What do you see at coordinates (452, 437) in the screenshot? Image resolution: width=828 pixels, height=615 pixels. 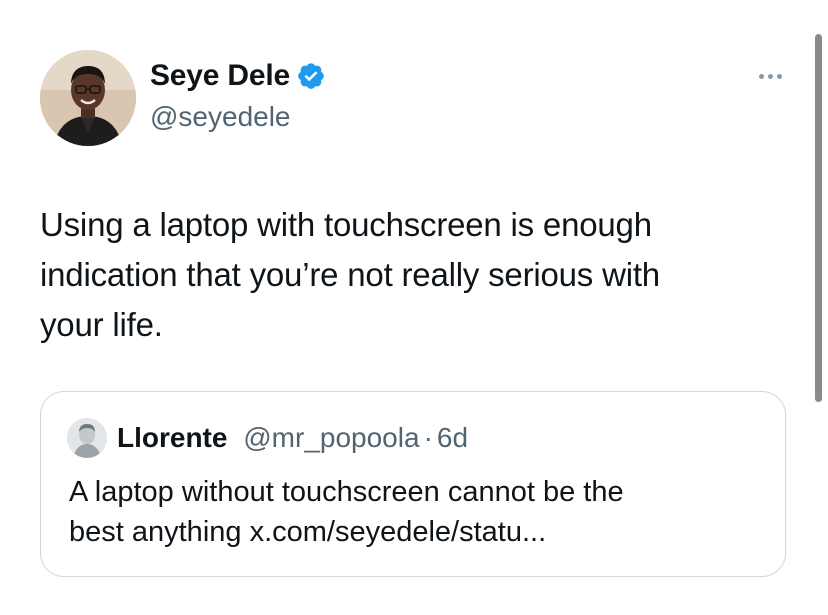 I see `quoted-timestamp: 6d` at bounding box center [452, 437].